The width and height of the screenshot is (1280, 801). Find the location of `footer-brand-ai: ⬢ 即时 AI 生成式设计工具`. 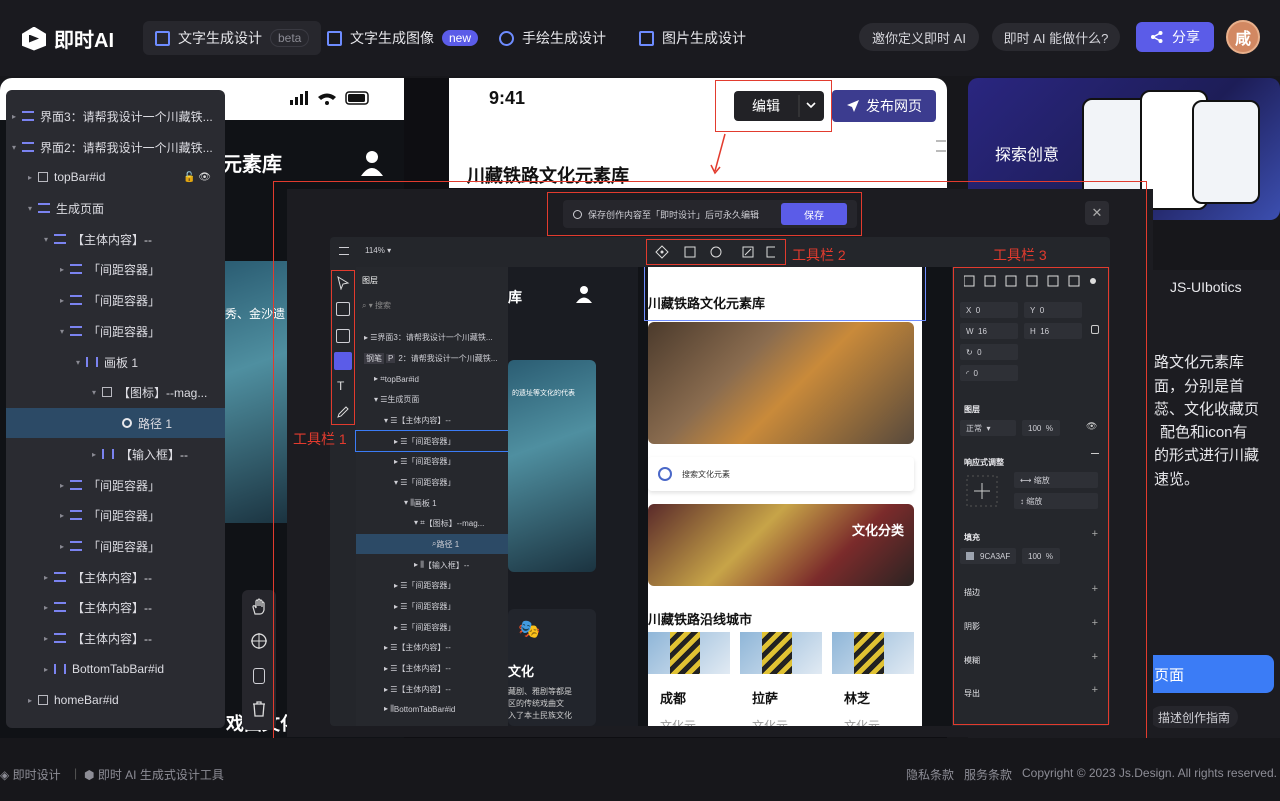

footer-brand-ai: ⬢ 即时 AI 生成式设计工具 is located at coordinates (154, 774).